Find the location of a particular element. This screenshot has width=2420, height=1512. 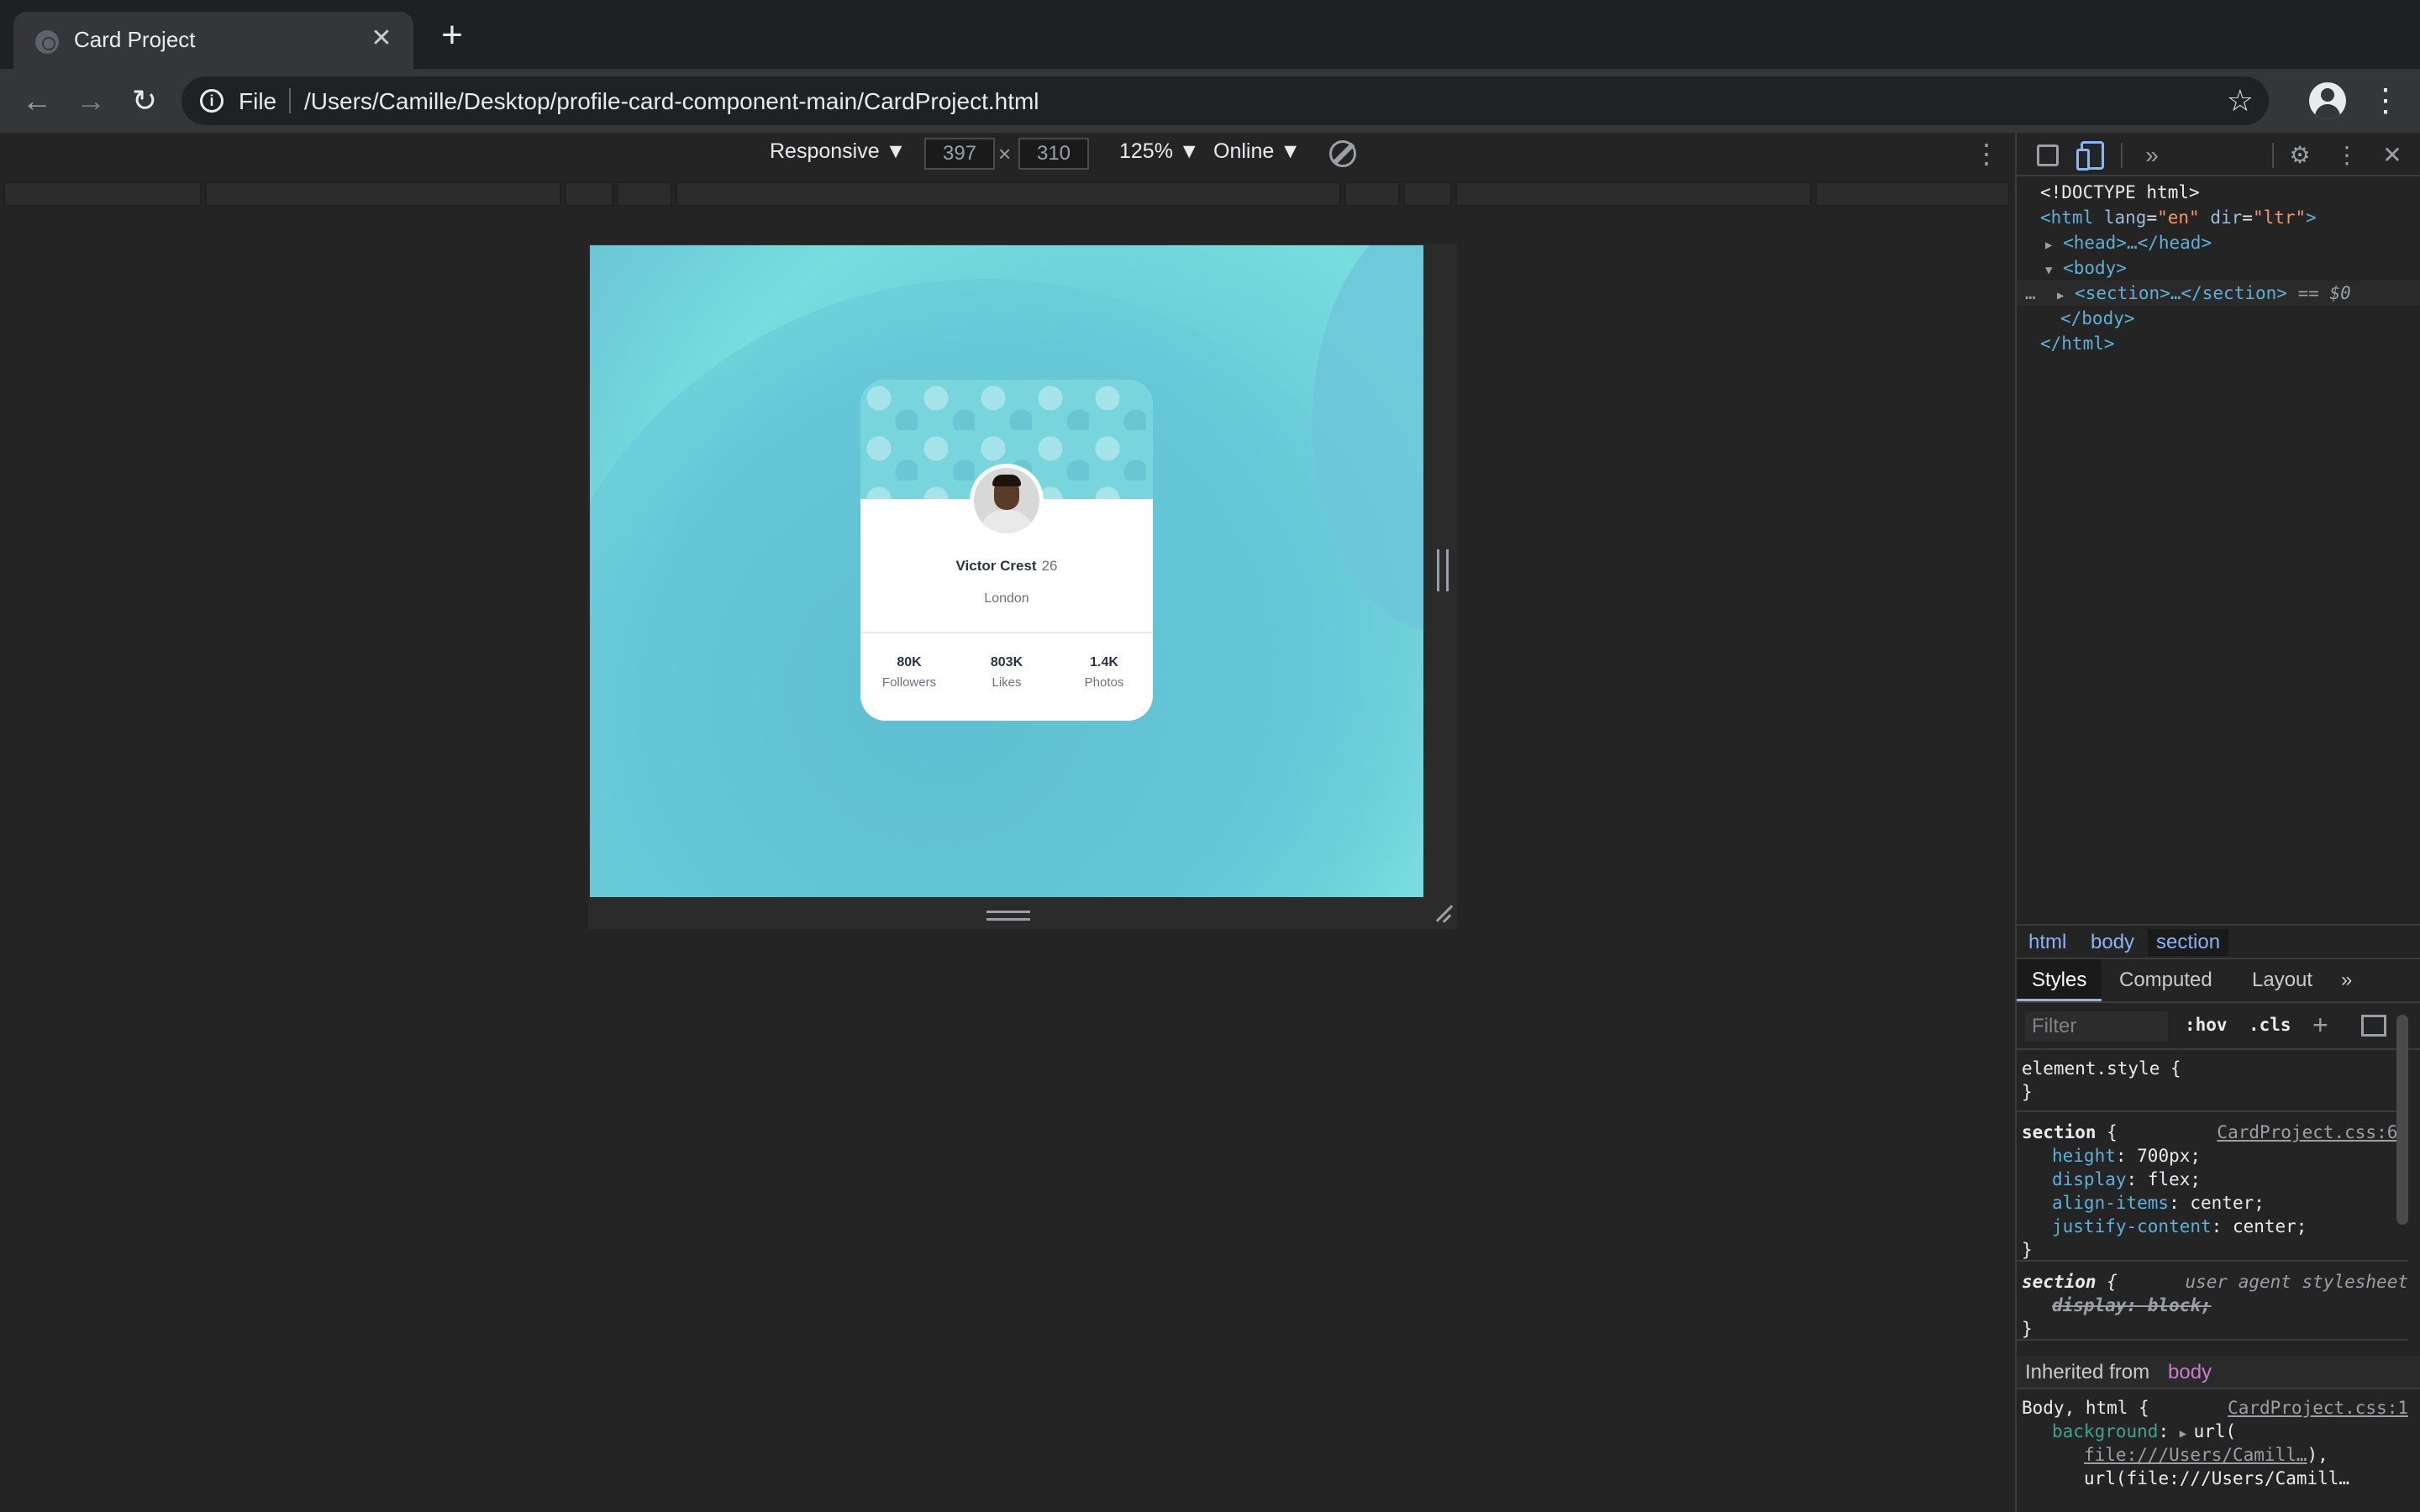

reload-button: ↻ is located at coordinates (144, 101).